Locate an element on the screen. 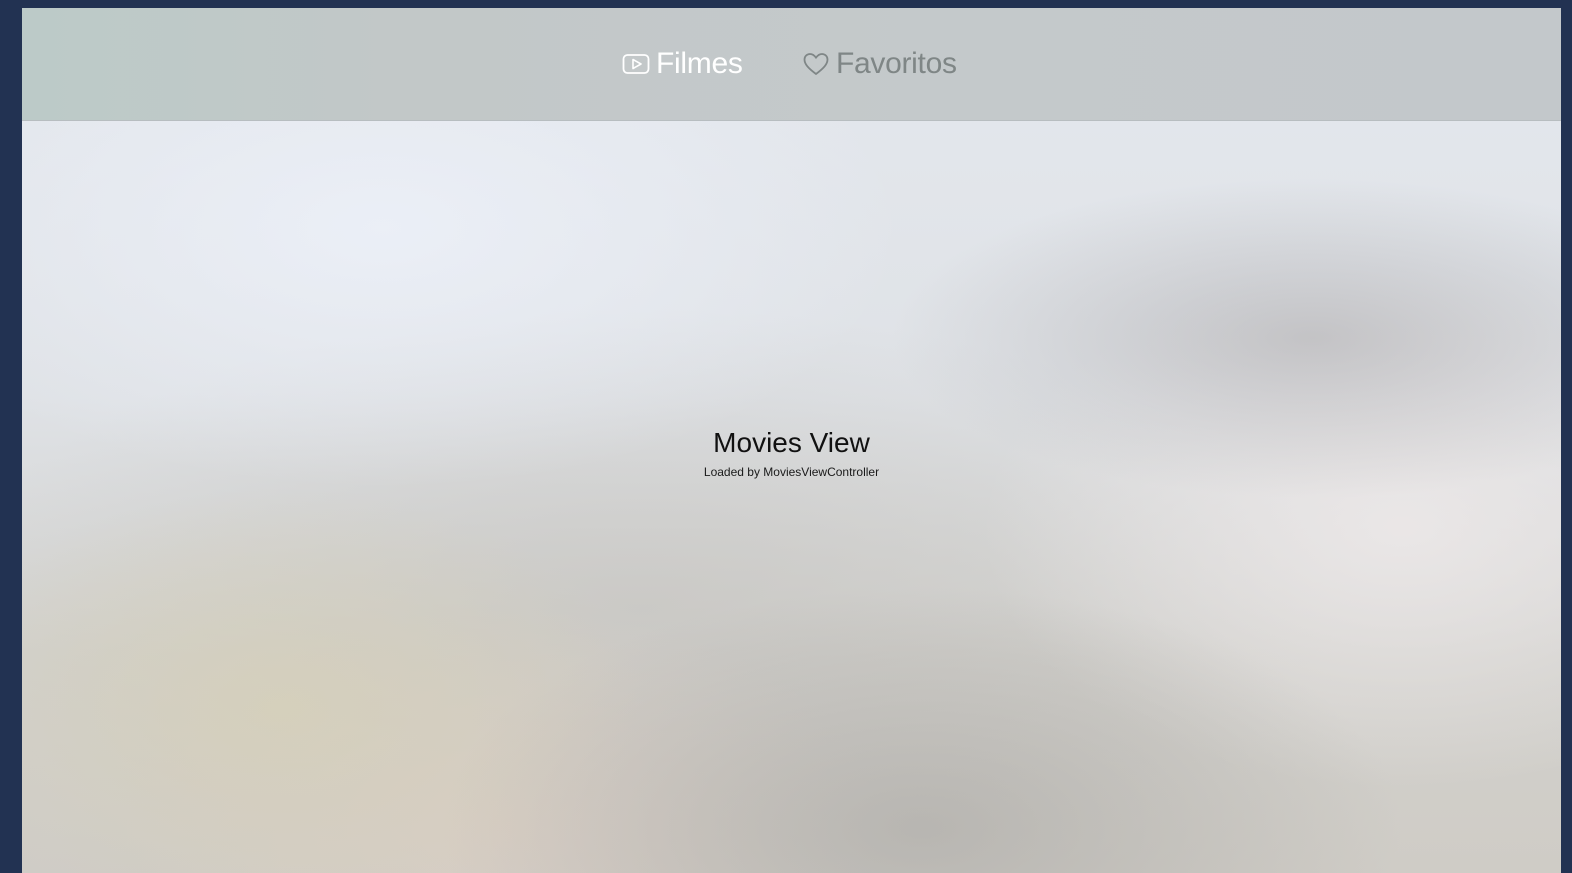 The width and height of the screenshot is (1572, 873). tab-filmes-label: Filmes is located at coordinates (699, 63).